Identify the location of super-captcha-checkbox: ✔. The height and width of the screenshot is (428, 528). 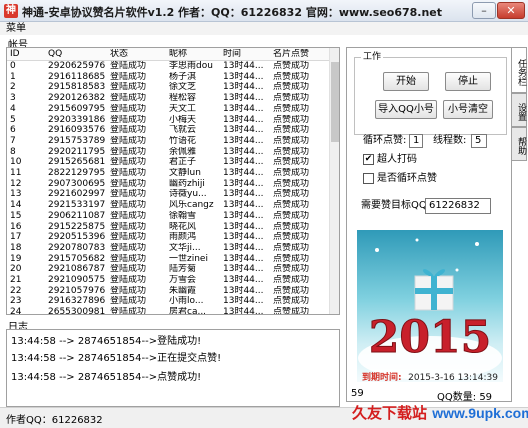
(368, 159).